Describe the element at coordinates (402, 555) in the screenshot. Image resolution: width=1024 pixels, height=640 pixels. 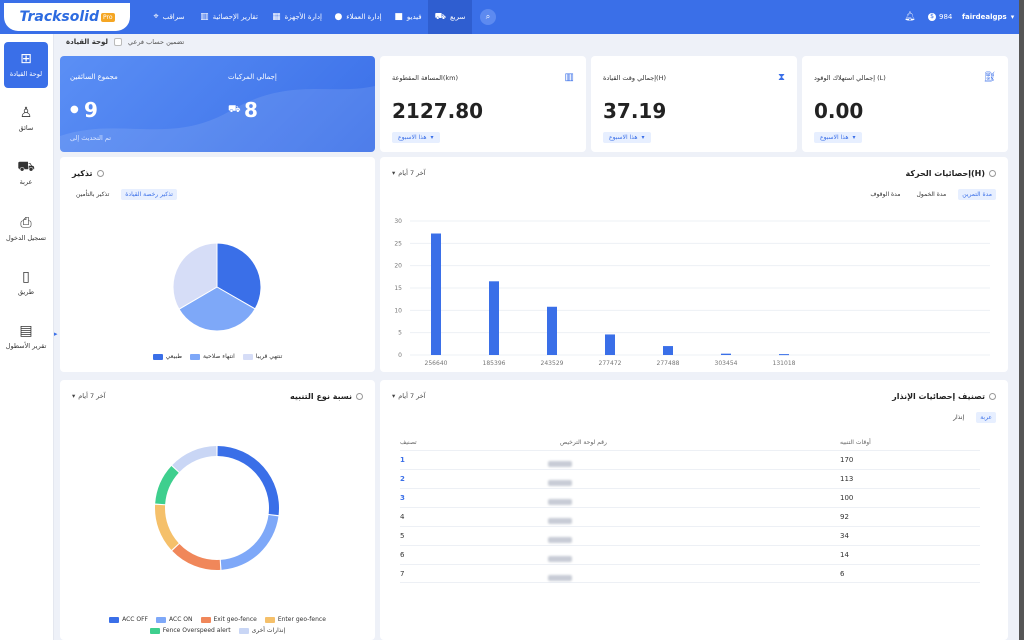
I see `rank-cell: 6` at that location.